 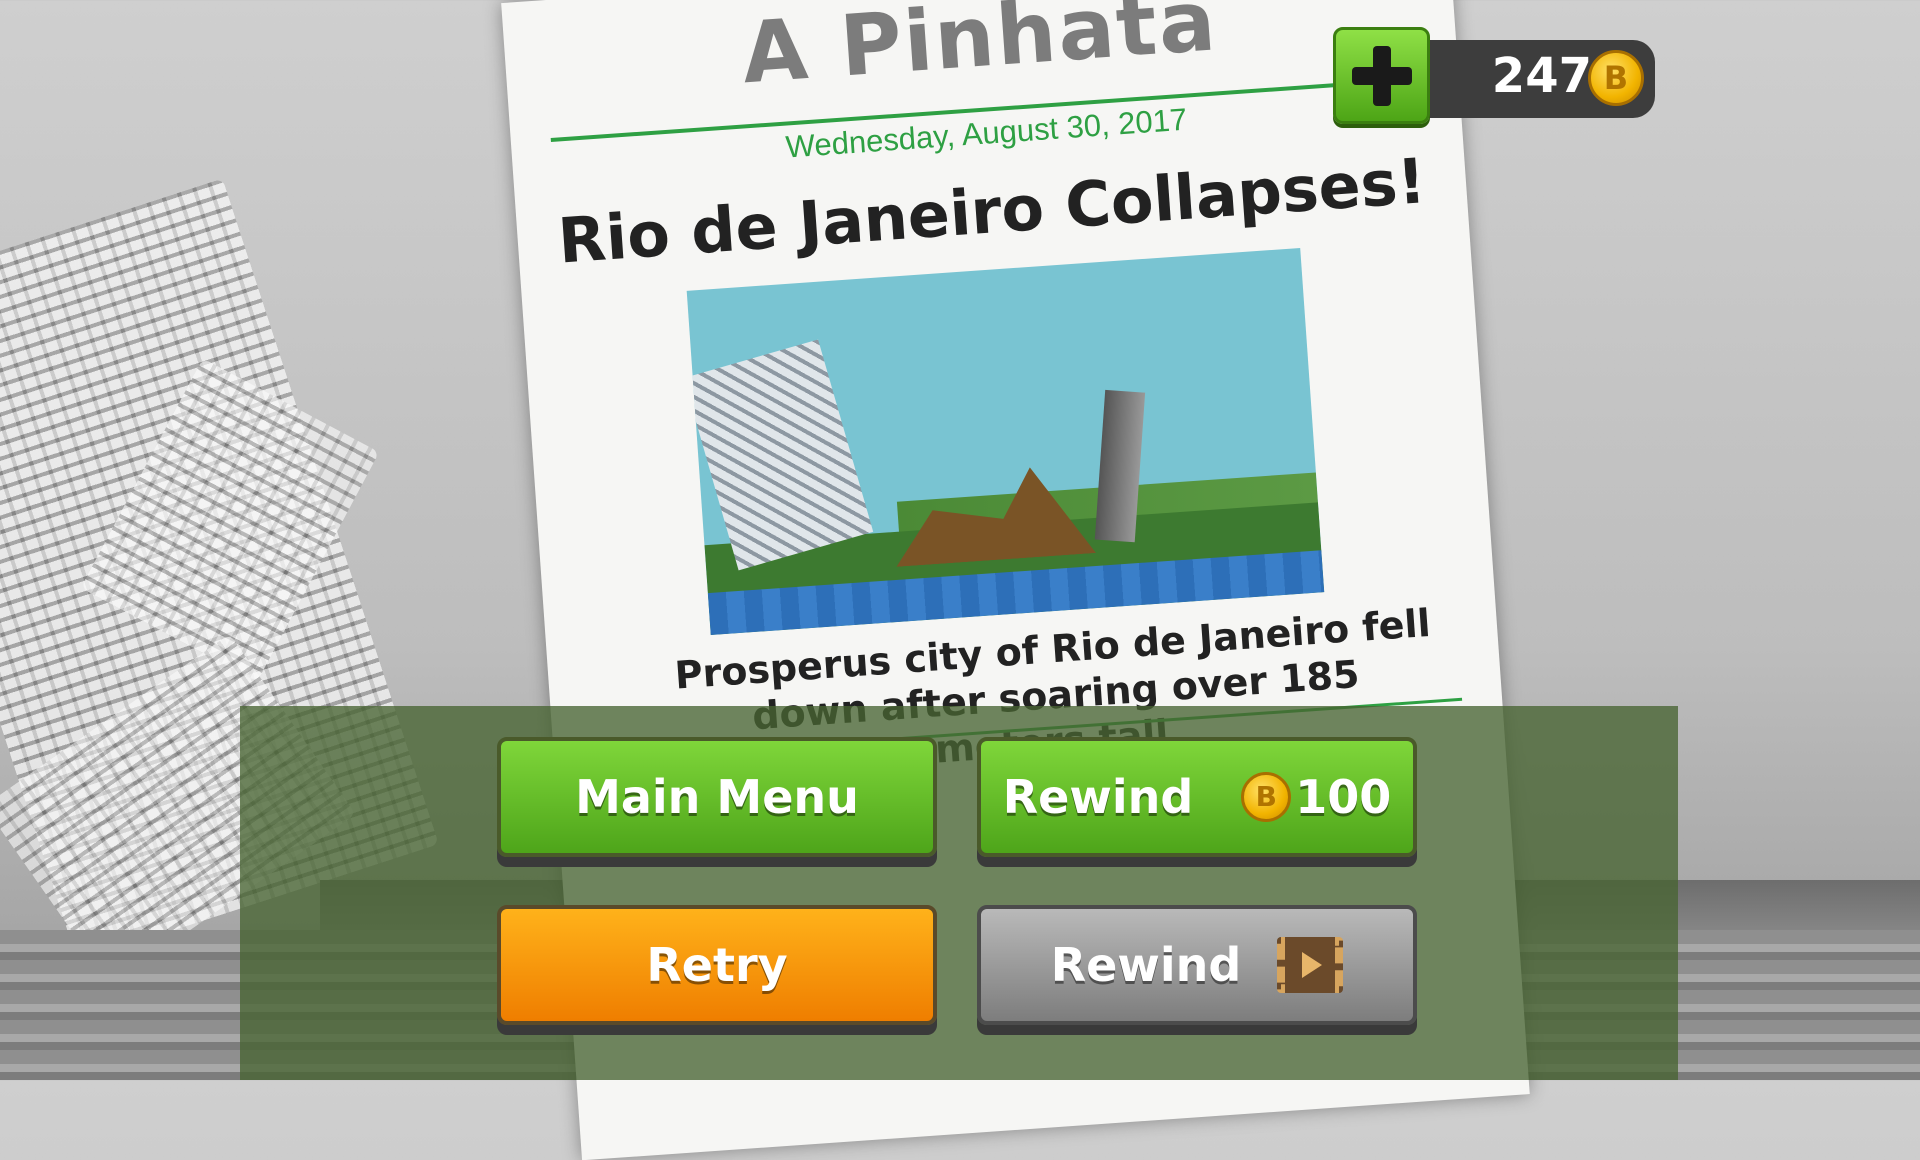 I want to click on retry-label: Retry, so click(x=717, y=965).